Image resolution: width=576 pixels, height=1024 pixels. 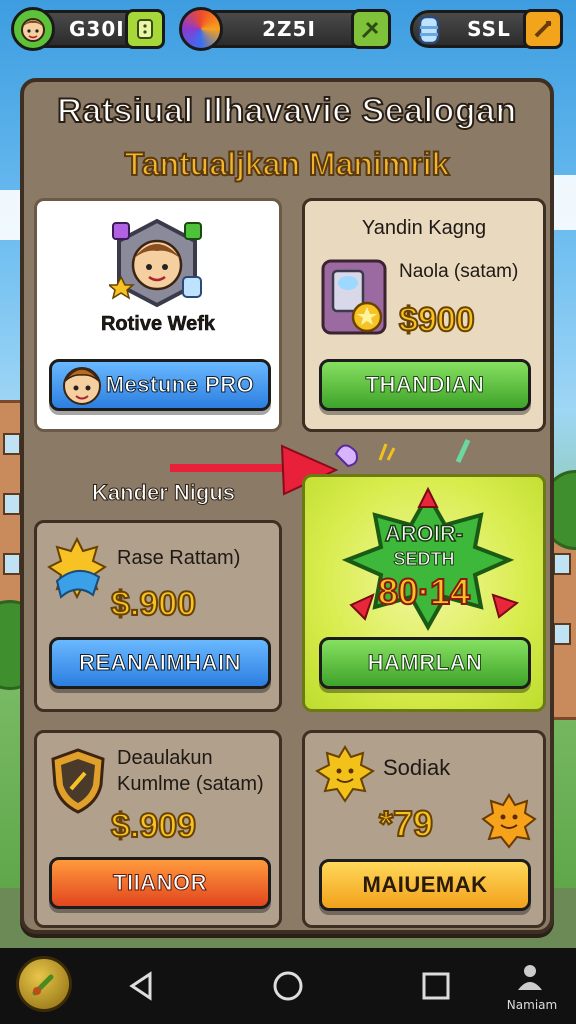 I want to click on back-icon, so click(x=142, y=986).